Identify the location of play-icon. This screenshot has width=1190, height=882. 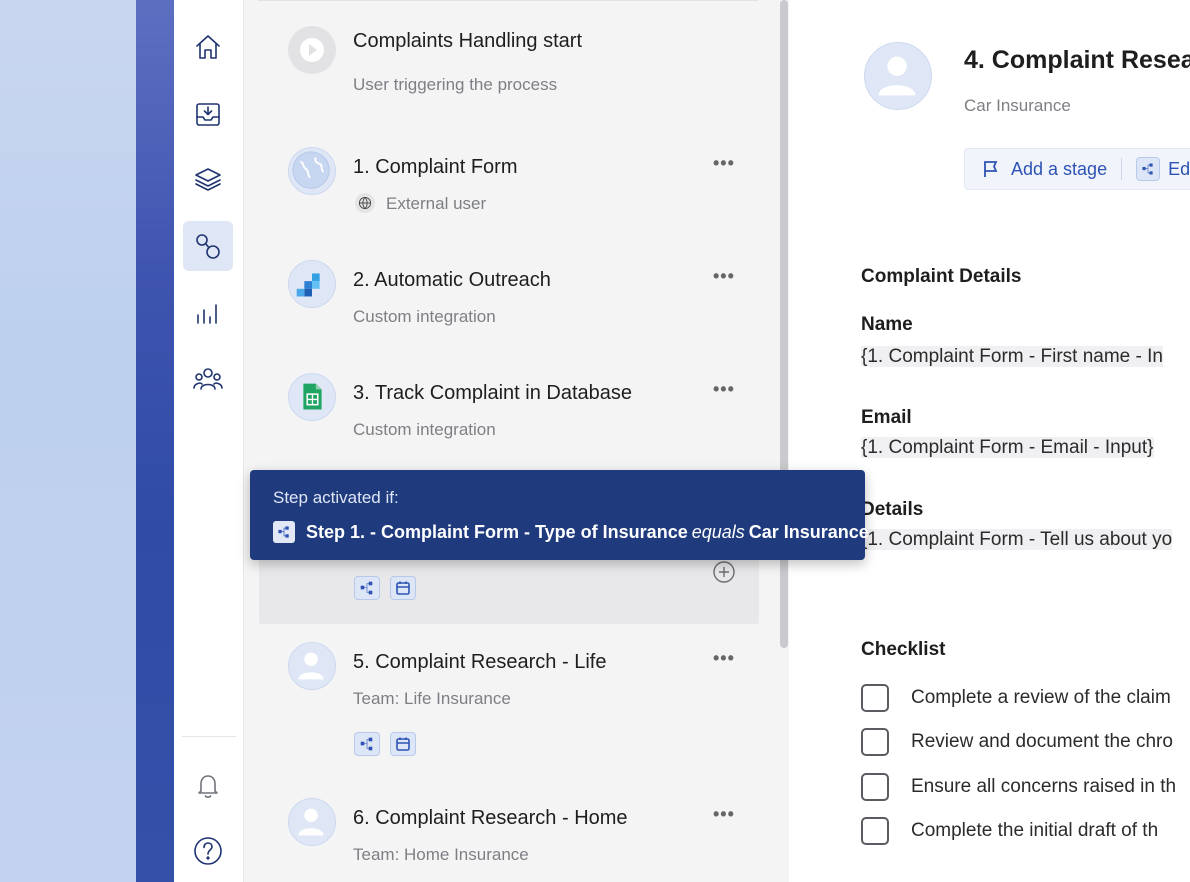
(312, 50).